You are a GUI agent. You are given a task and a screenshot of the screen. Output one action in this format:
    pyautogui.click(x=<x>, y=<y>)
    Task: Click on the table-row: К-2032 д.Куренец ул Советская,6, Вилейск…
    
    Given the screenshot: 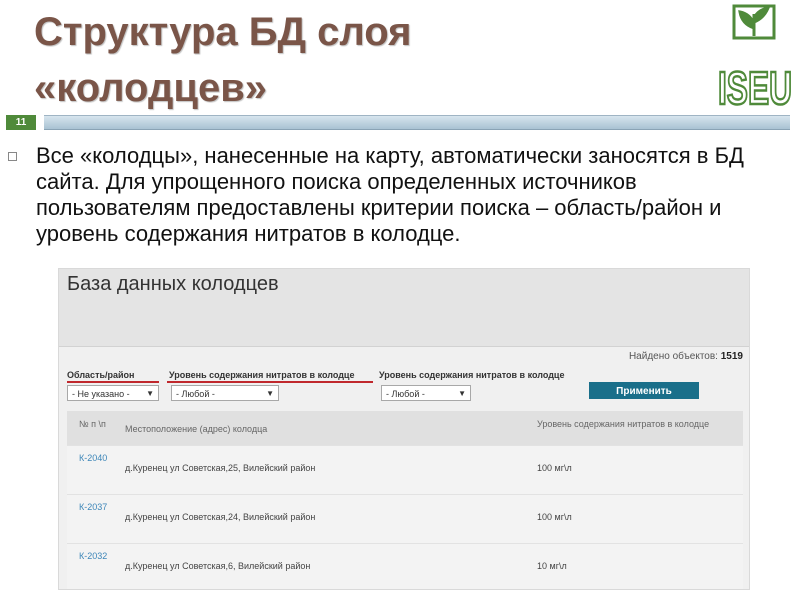 What is the action you would take?
    pyautogui.click(x=405, y=566)
    